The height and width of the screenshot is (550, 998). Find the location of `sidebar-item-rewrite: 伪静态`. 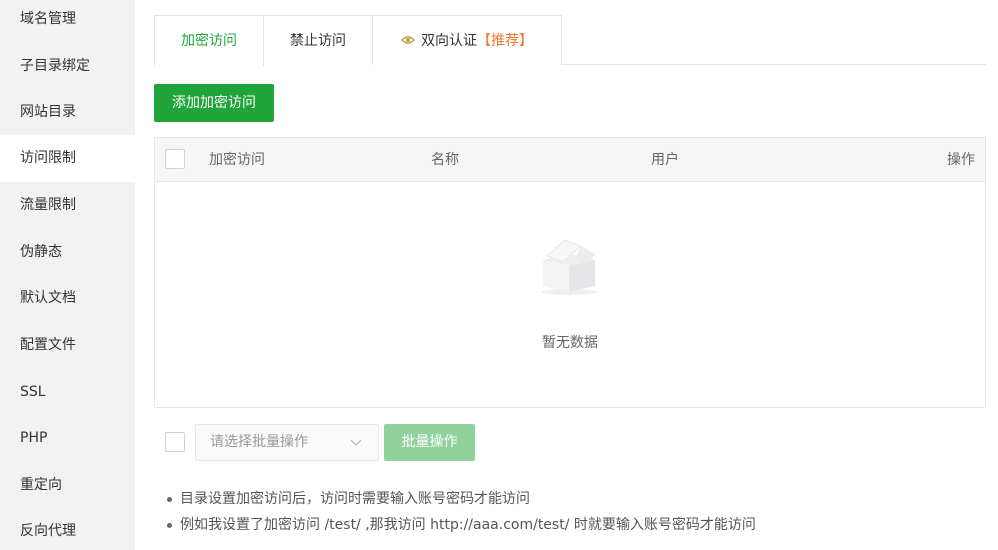

sidebar-item-rewrite: 伪静态 is located at coordinates (67, 252).